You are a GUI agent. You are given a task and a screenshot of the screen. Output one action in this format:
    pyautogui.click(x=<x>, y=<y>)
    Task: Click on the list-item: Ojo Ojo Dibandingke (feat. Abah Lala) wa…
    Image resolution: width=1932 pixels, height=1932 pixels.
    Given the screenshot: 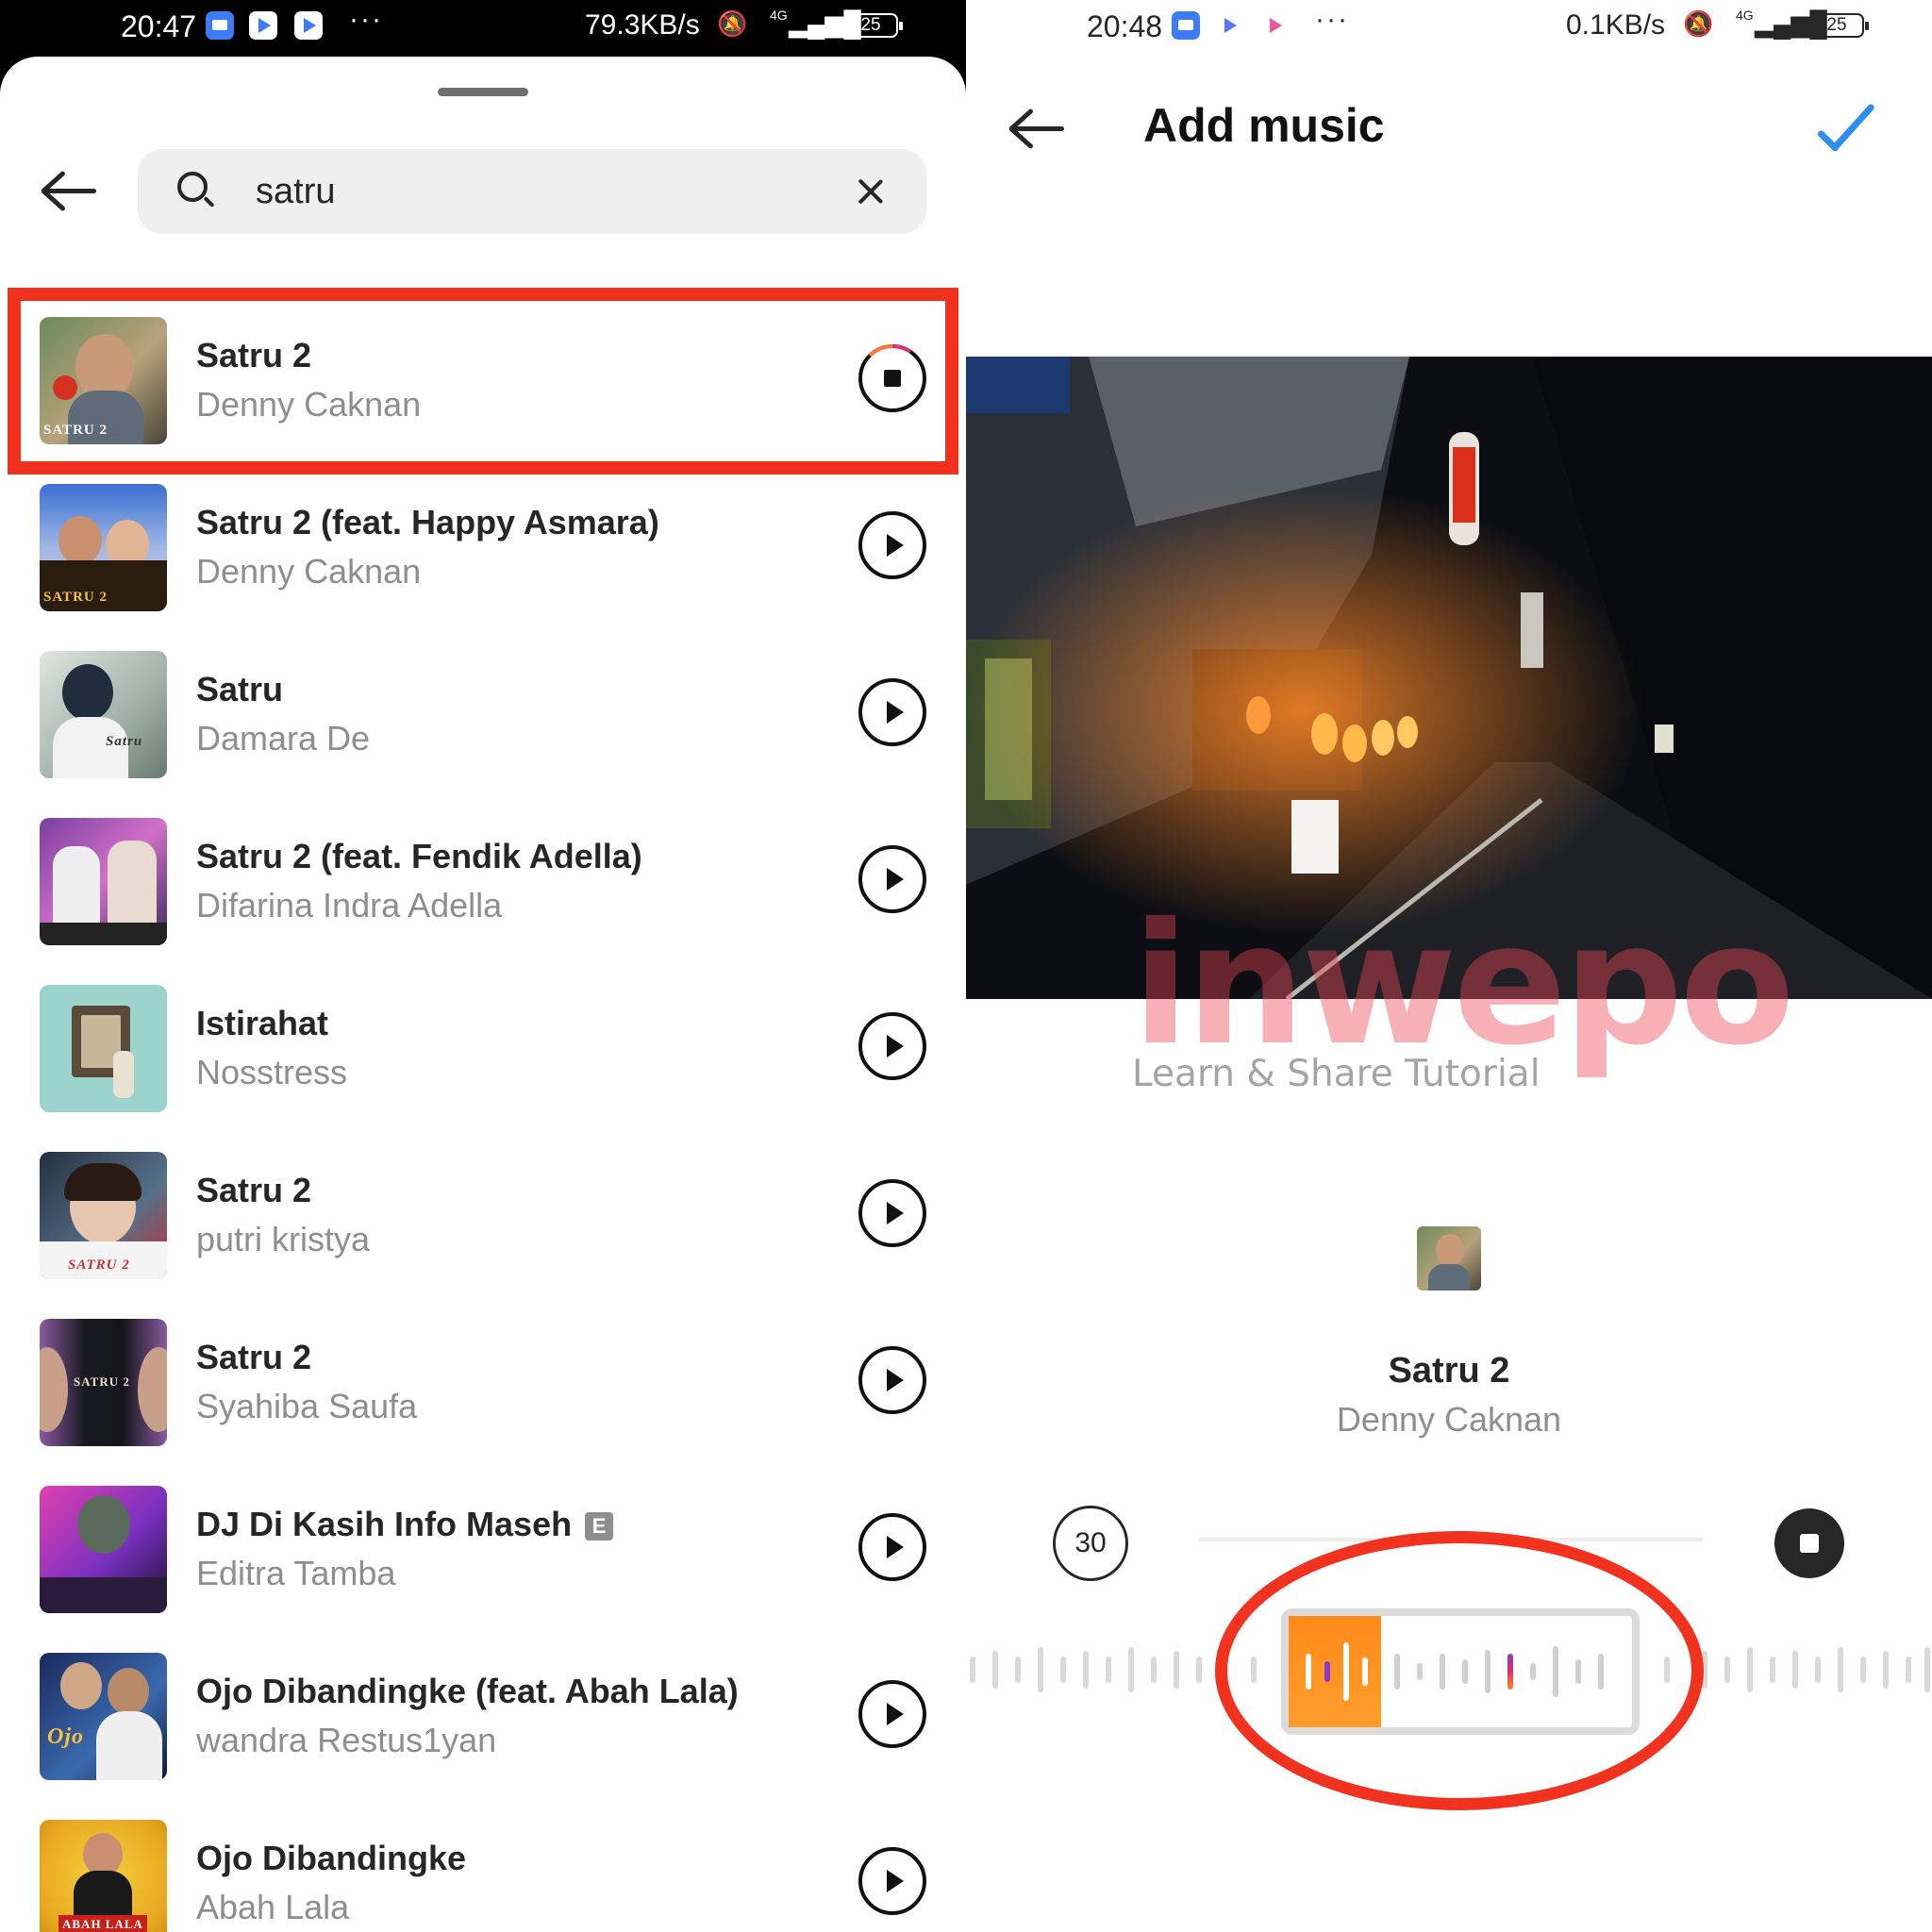 What is the action you would take?
    pyautogui.click(x=483, y=1736)
    